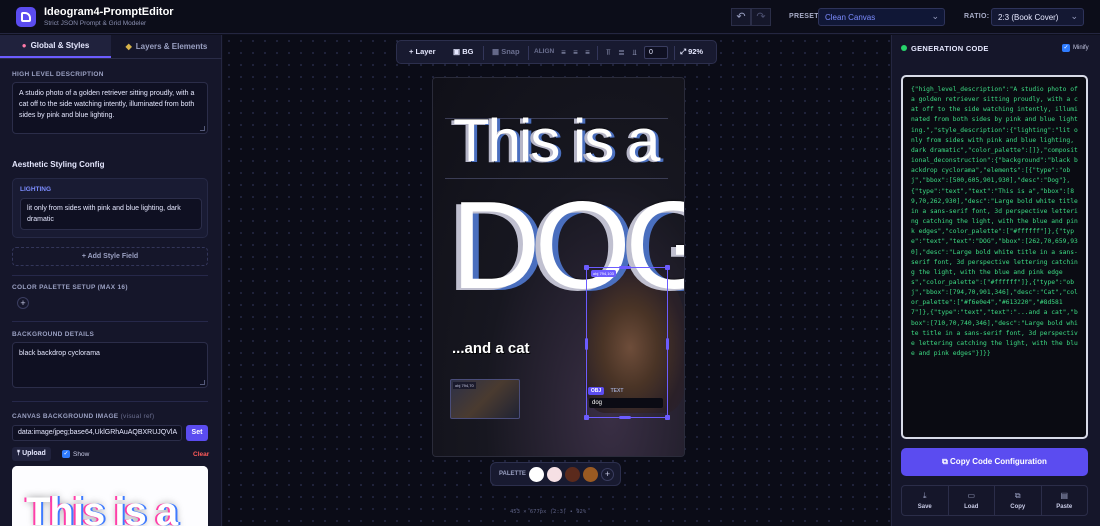  Describe the element at coordinates (904, 48) in the screenshot. I see `status-dot-icon` at that location.